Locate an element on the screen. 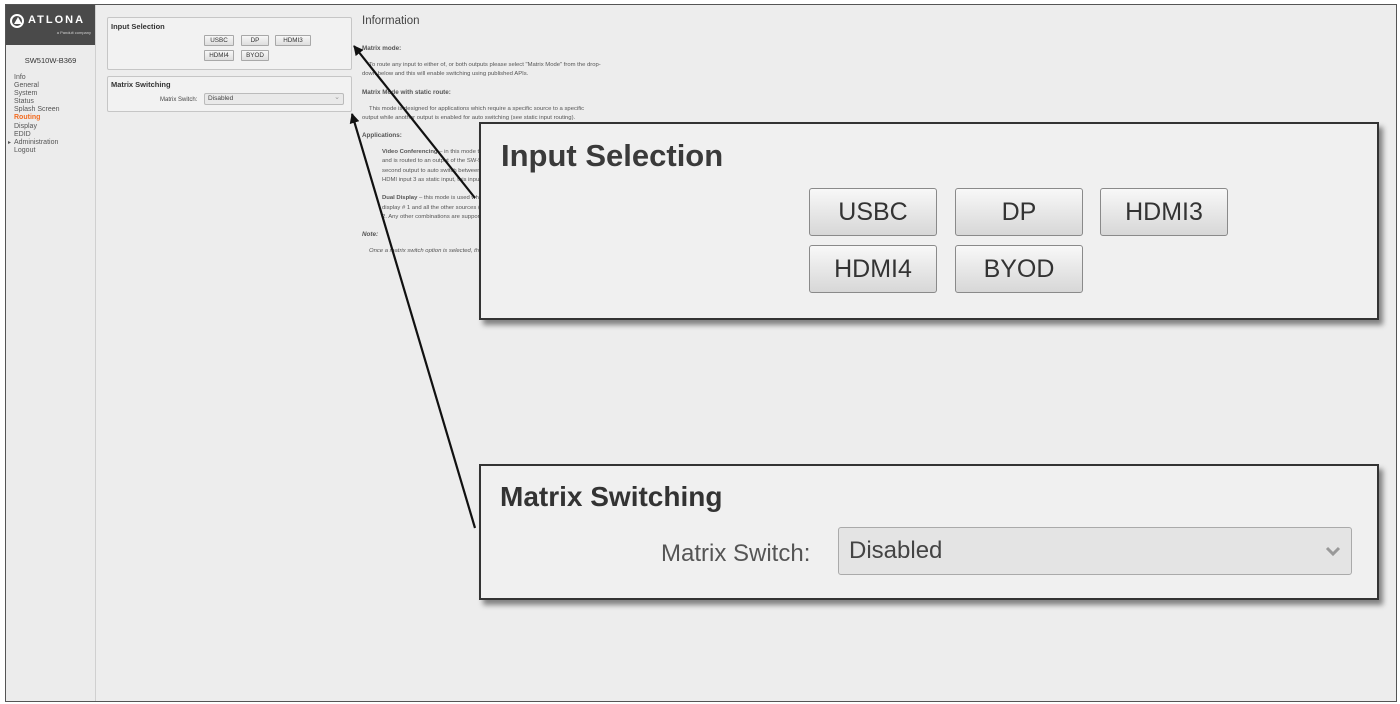  atlona-logo-icon is located at coordinates (17, 21).